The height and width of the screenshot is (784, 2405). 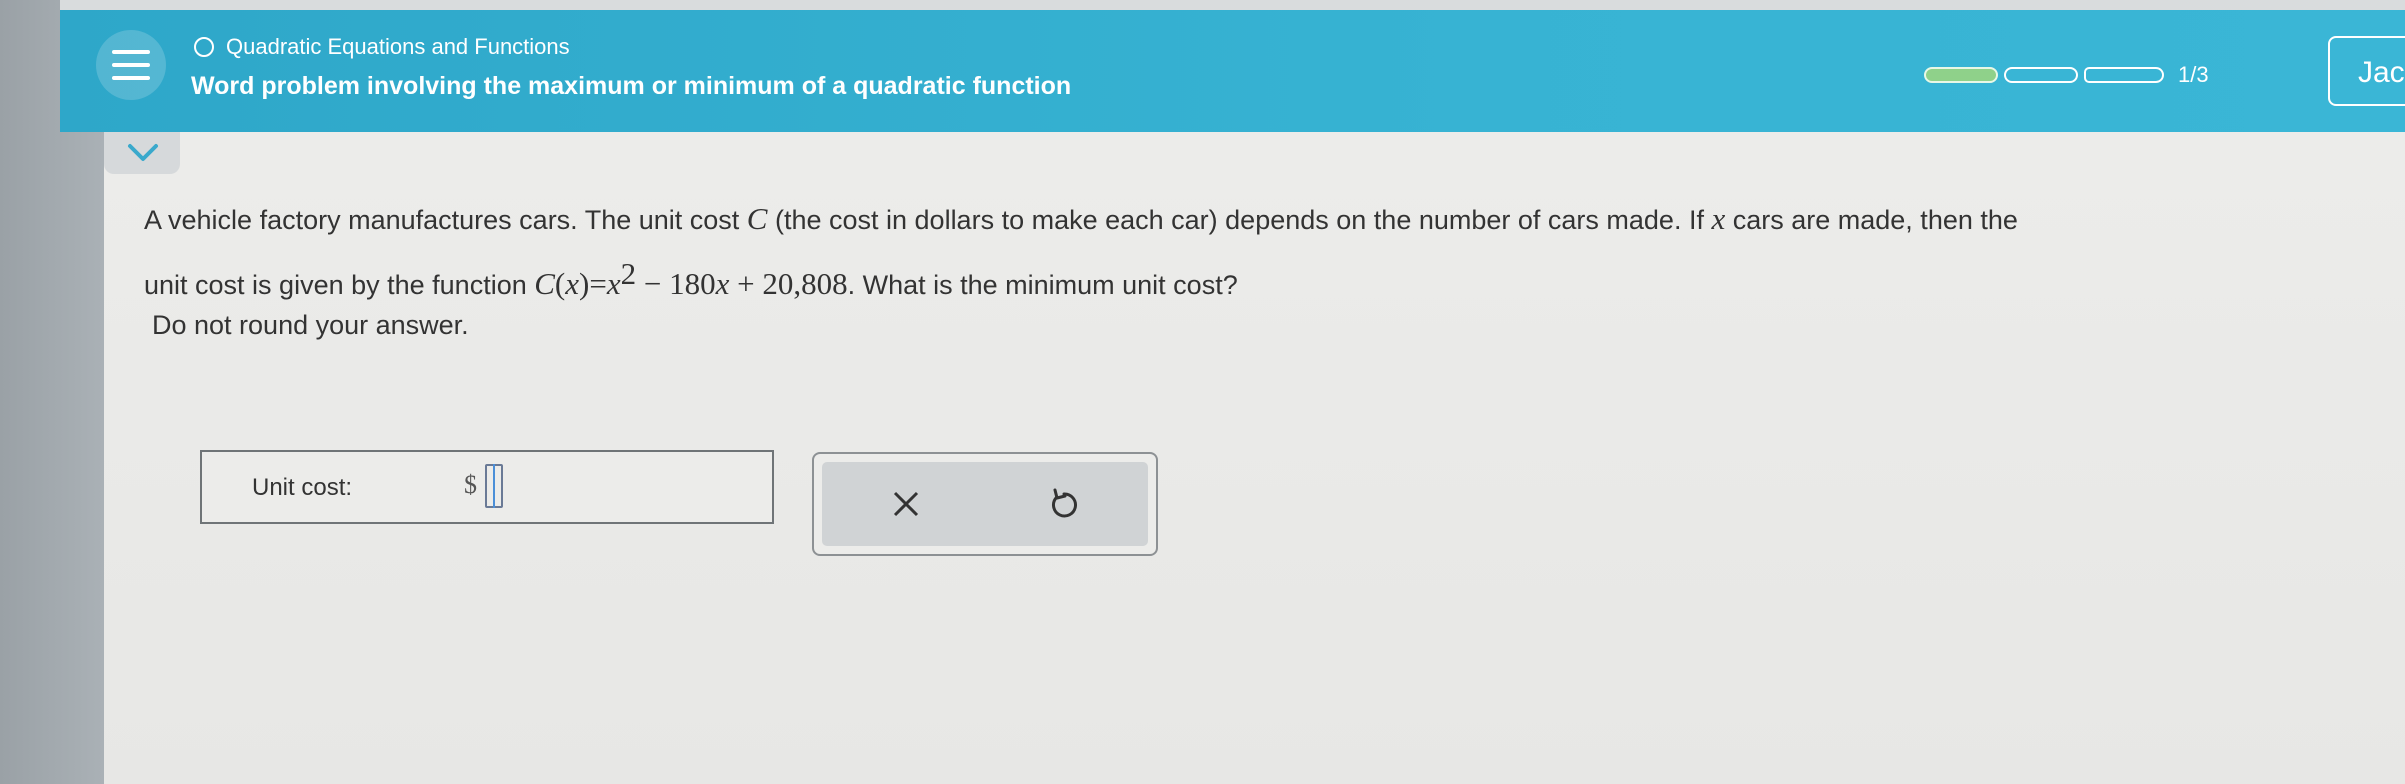 I want to click on clear-button, so click(x=906, y=504).